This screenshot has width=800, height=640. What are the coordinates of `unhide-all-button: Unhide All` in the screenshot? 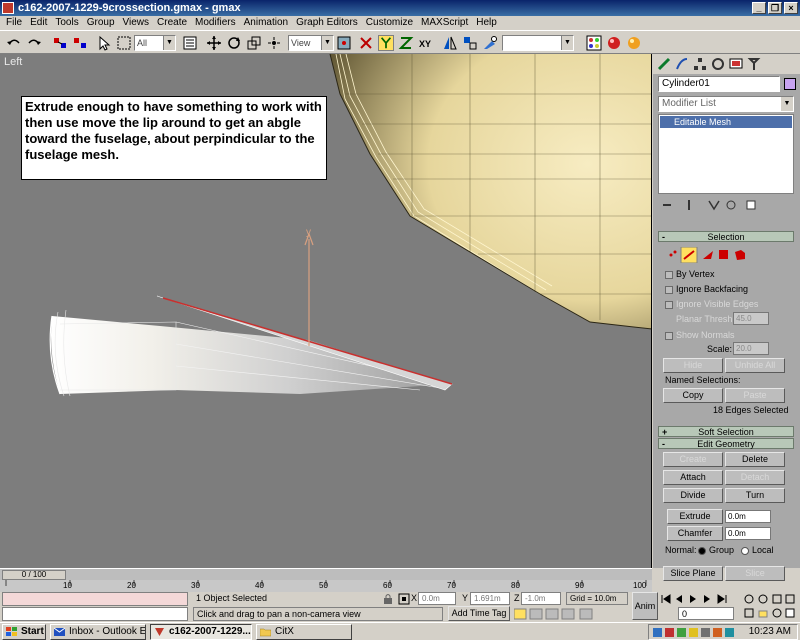 It's located at (755, 365).